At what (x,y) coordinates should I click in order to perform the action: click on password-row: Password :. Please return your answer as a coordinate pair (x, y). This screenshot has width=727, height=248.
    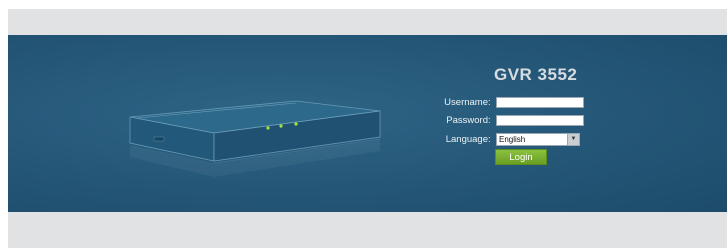
    Looking at the image, I should click on (501, 120).